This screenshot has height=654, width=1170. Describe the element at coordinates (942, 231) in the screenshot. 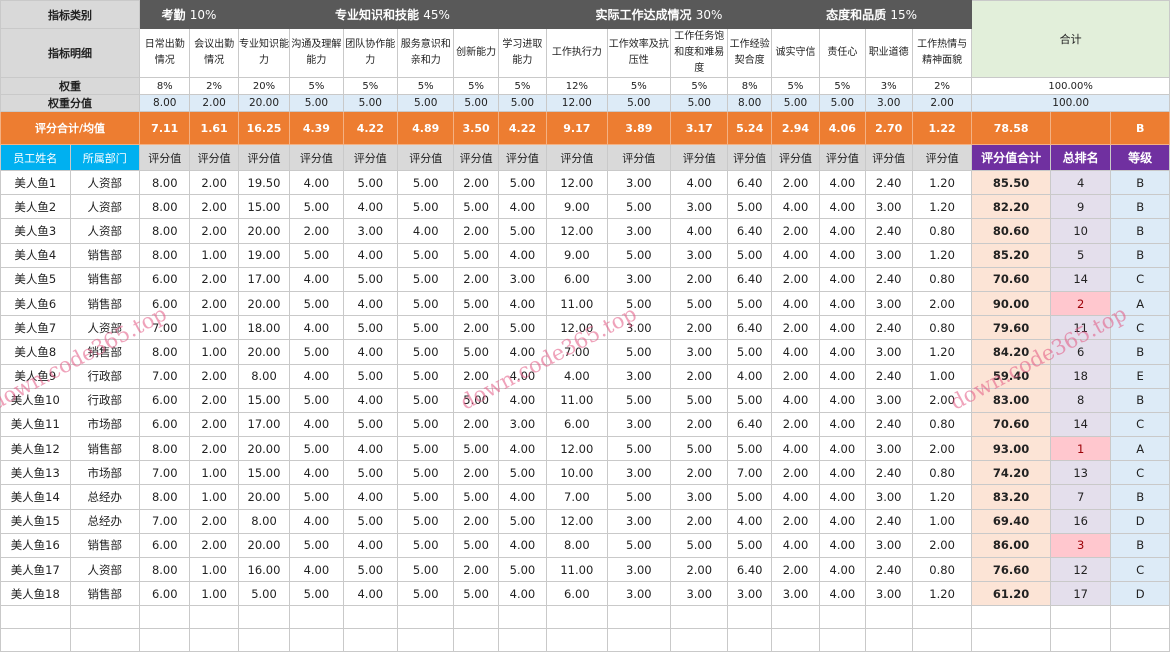

I see `score-cell: 0.80` at that location.